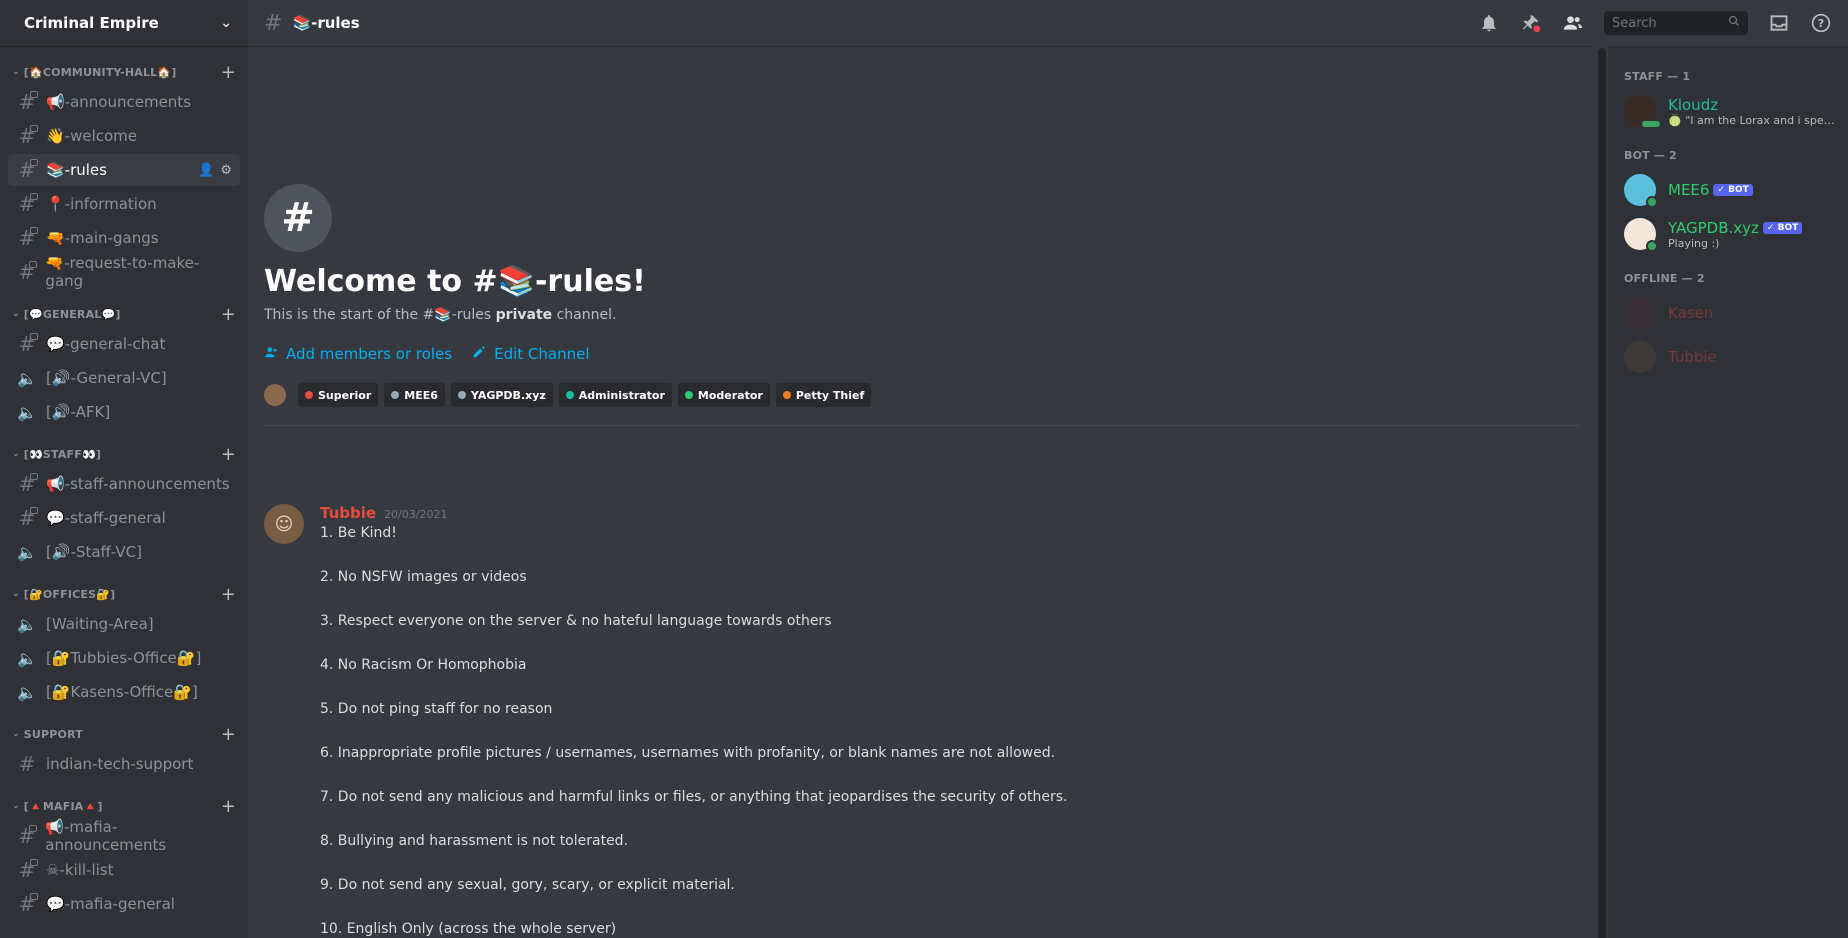 This screenshot has height=938, width=1848. Describe the element at coordinates (124, 734) in the screenshot. I see `channel-category: ⌄ SUPPORT +` at that location.